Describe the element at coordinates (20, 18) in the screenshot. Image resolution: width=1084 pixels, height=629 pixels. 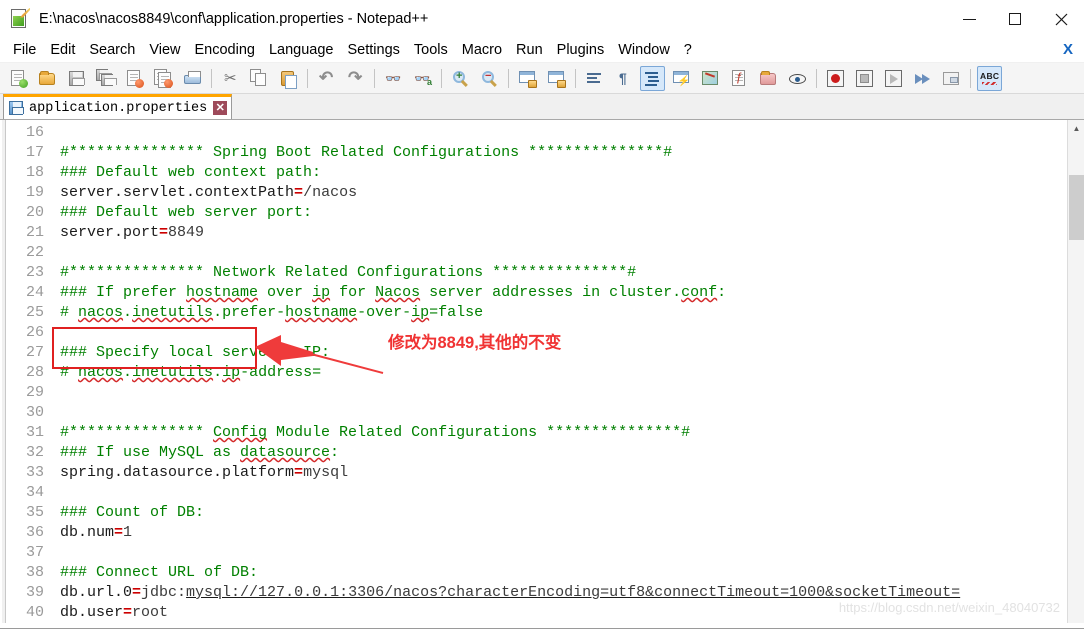
I see `notepad-plus-plus-icon` at that location.